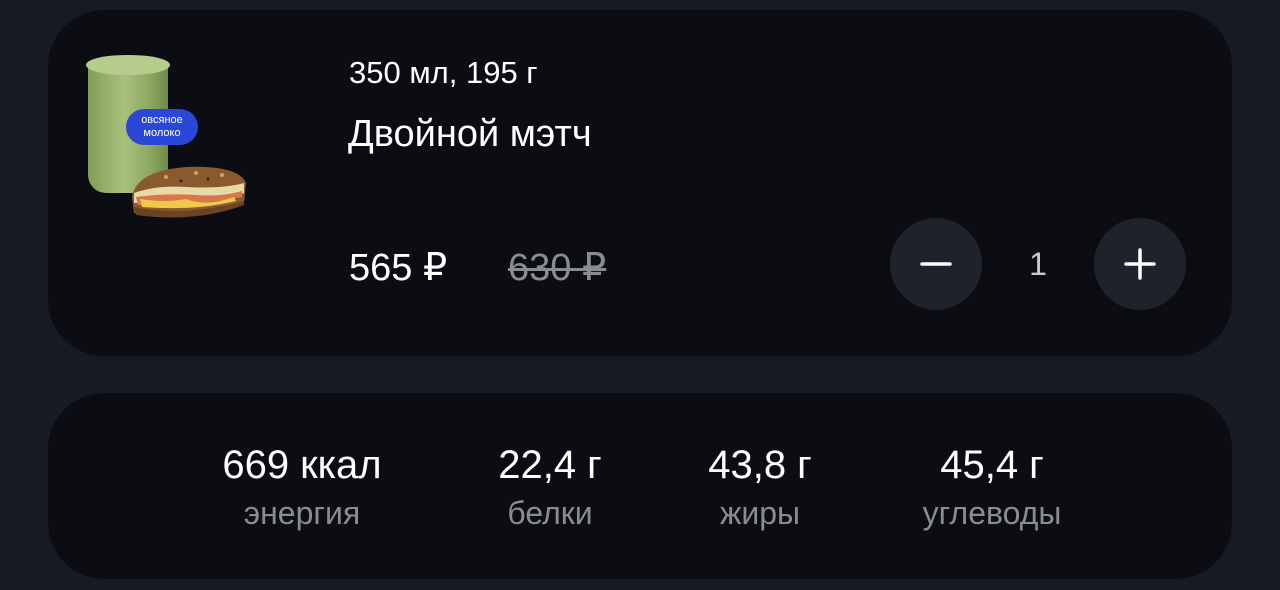 Image resolution: width=1280 pixels, height=590 pixels. I want to click on nutrition-energy: 669 ккал энергия, so click(302, 487).